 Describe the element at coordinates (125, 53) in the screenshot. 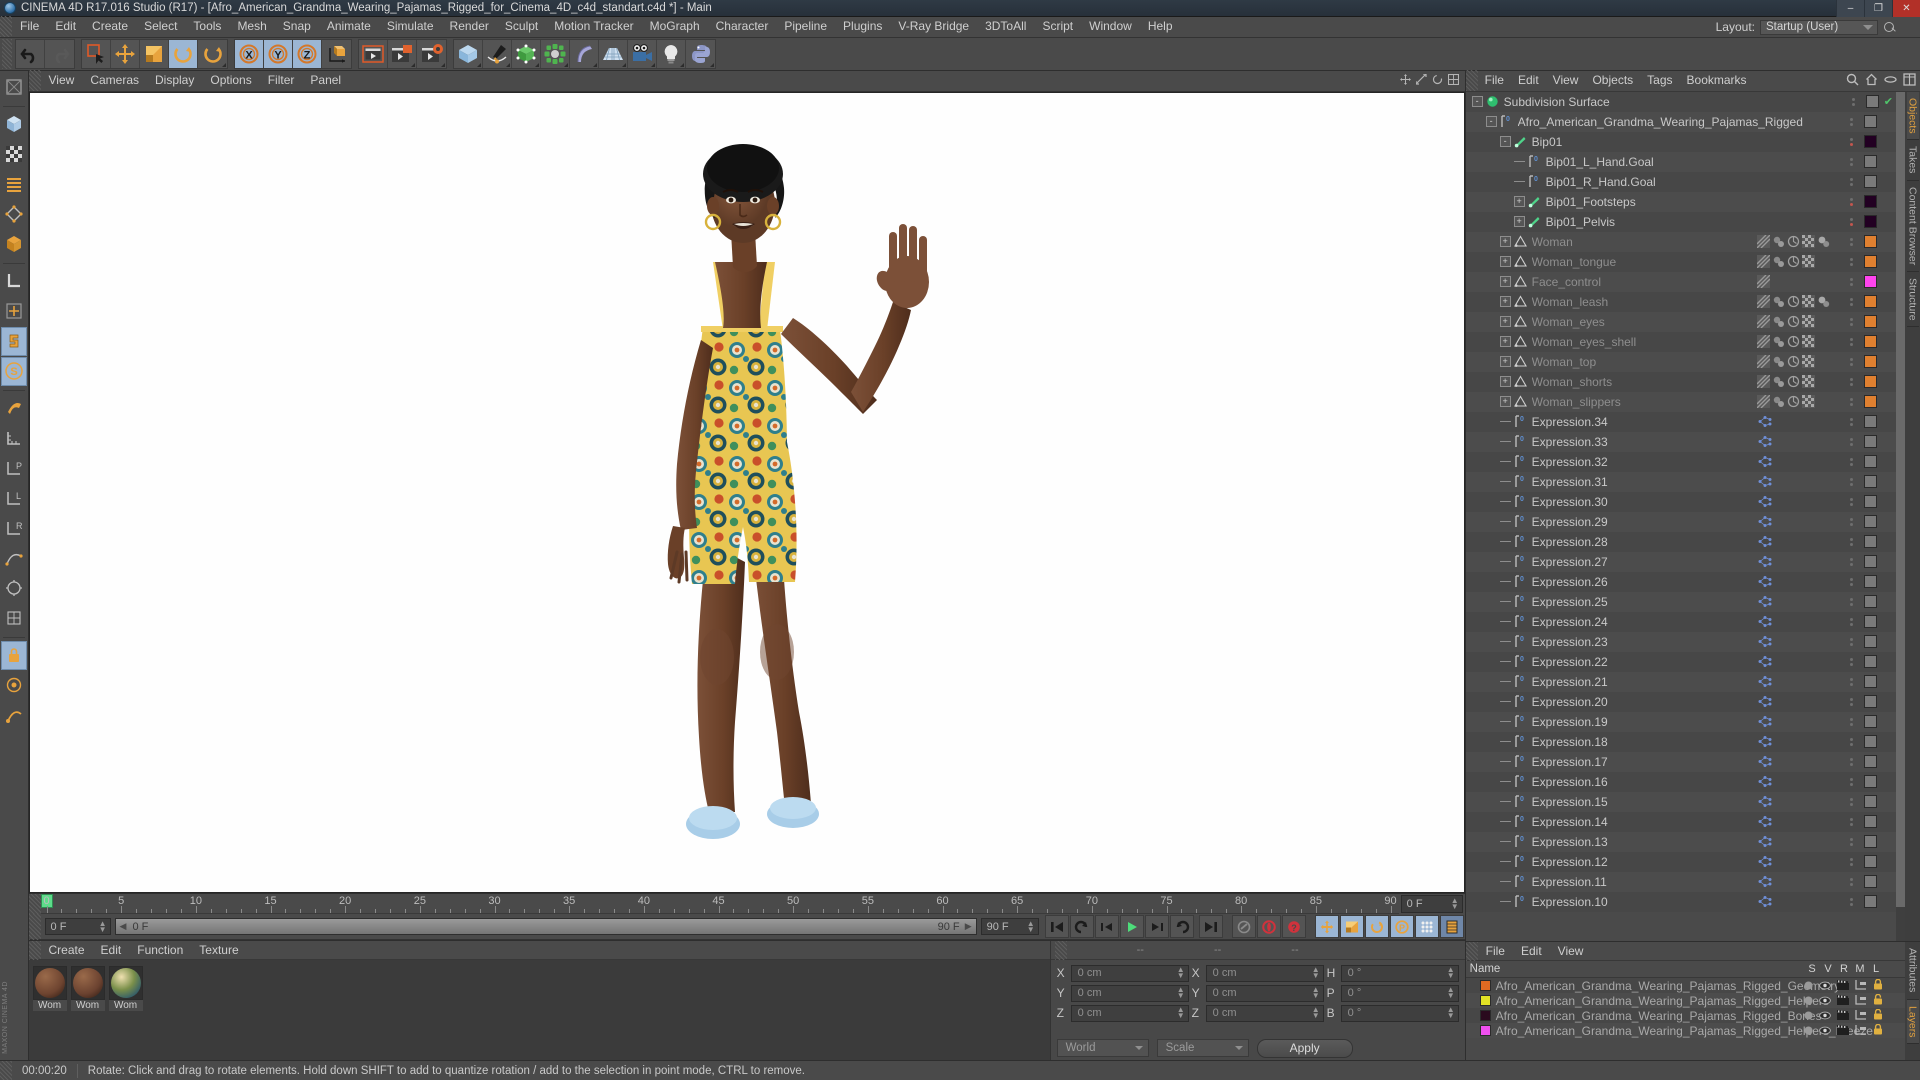

I see `move-button` at that location.